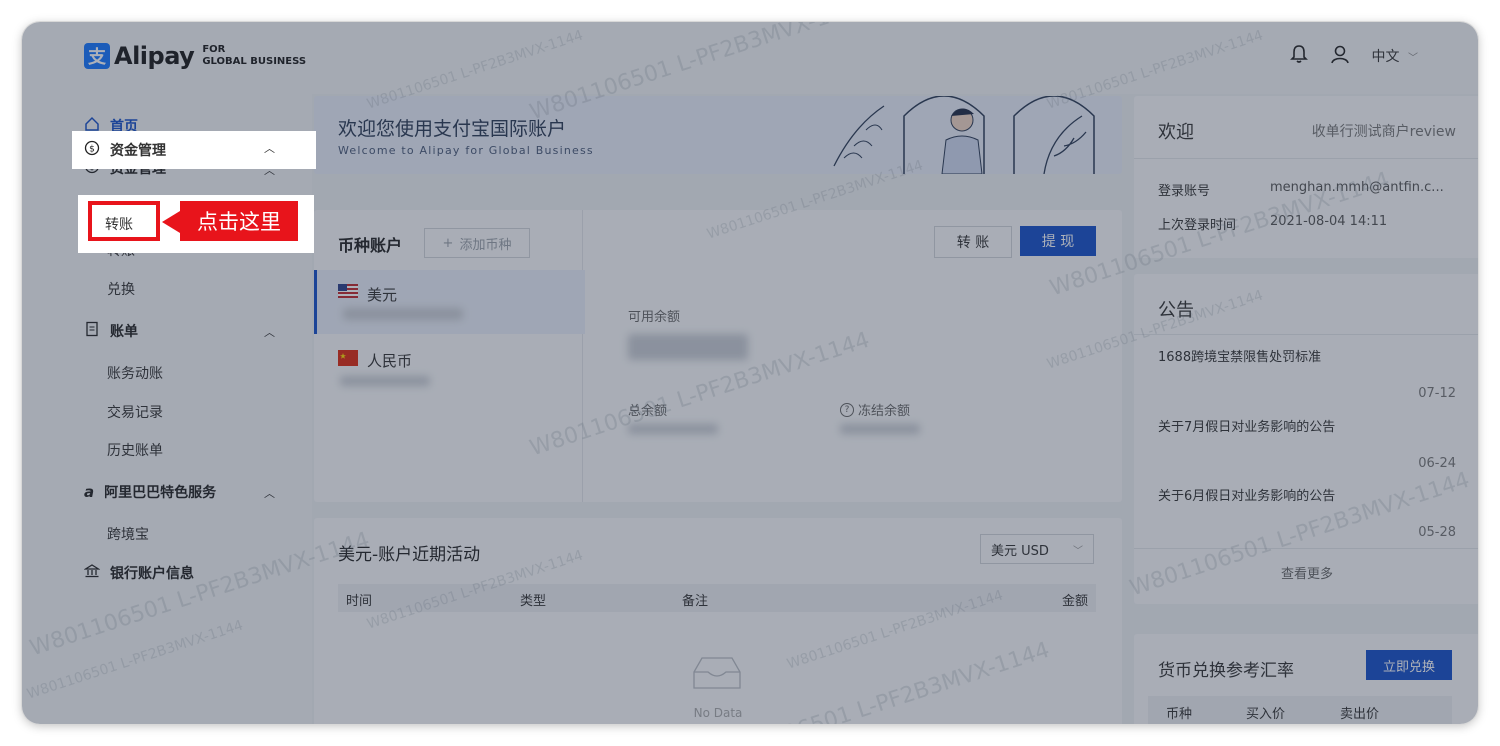 The width and height of the screenshot is (1500, 746). I want to click on notices-title: 公告, so click(1176, 310).